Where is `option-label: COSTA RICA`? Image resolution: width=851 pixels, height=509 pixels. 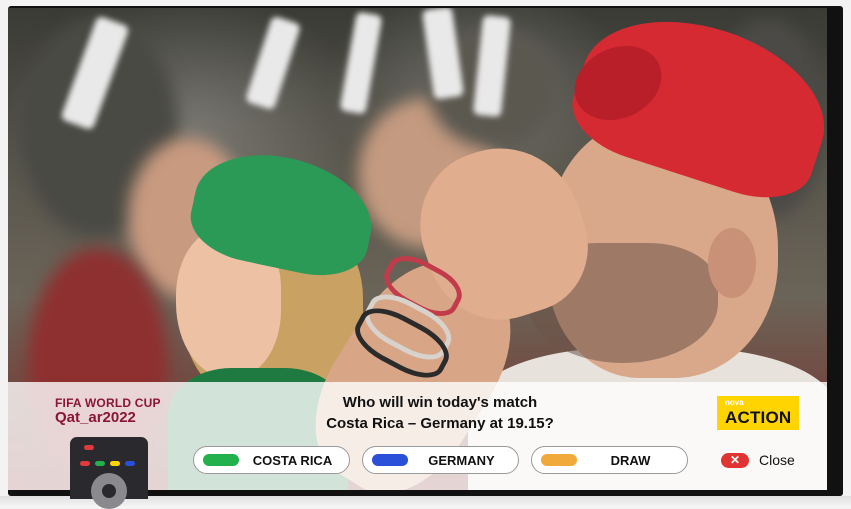
option-label: COSTA RICA is located at coordinates (292, 460).